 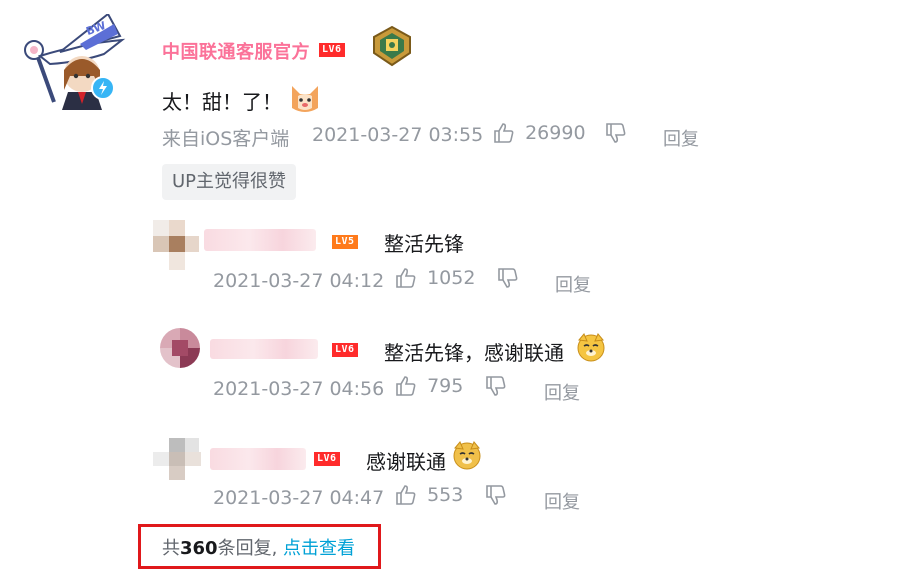 What do you see at coordinates (299, 389) in the screenshot?
I see `reply-timestamp: 2021-03-27 04:56` at bounding box center [299, 389].